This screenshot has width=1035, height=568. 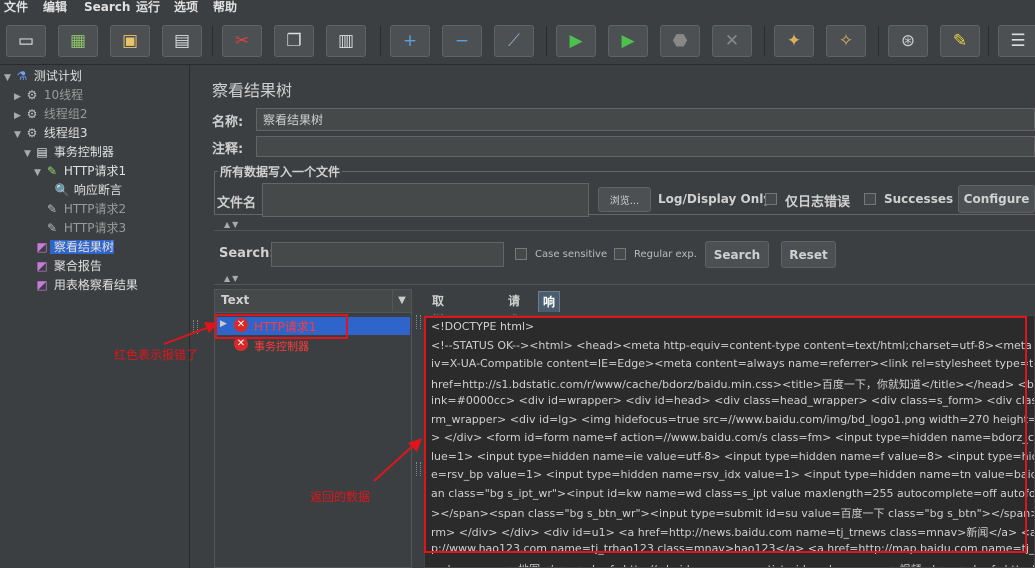 I want to click on response-annotation-arrow, so click(x=397, y=460).